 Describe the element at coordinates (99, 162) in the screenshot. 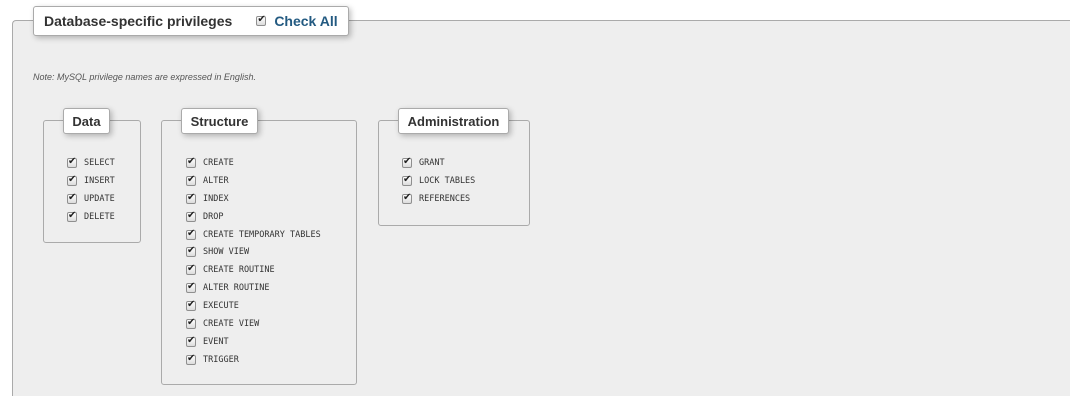

I see `privilege-label: SELECT` at that location.